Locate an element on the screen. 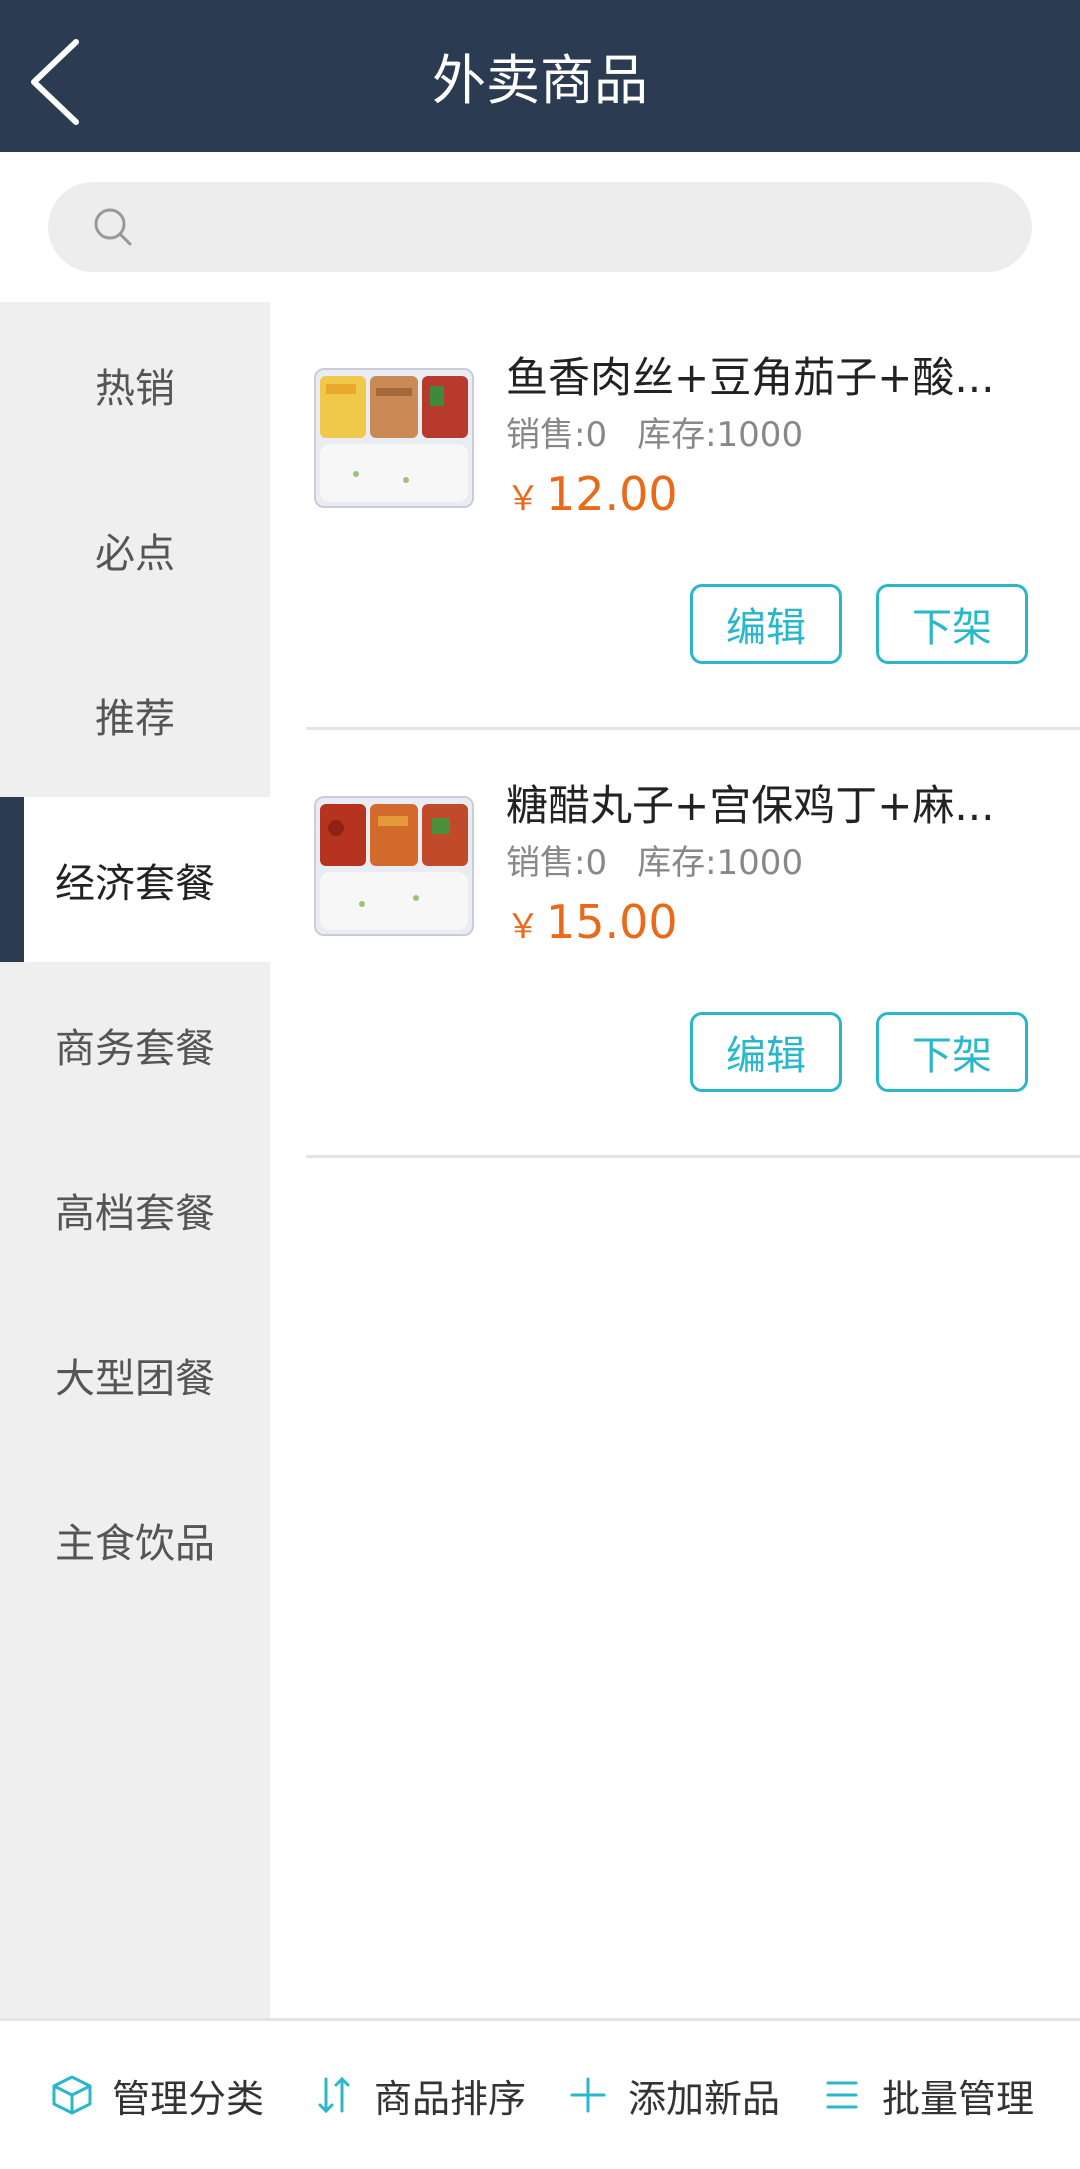 This screenshot has width=1080, height=2169. sort-products-button: 商品排序 is located at coordinates (419, 2095).